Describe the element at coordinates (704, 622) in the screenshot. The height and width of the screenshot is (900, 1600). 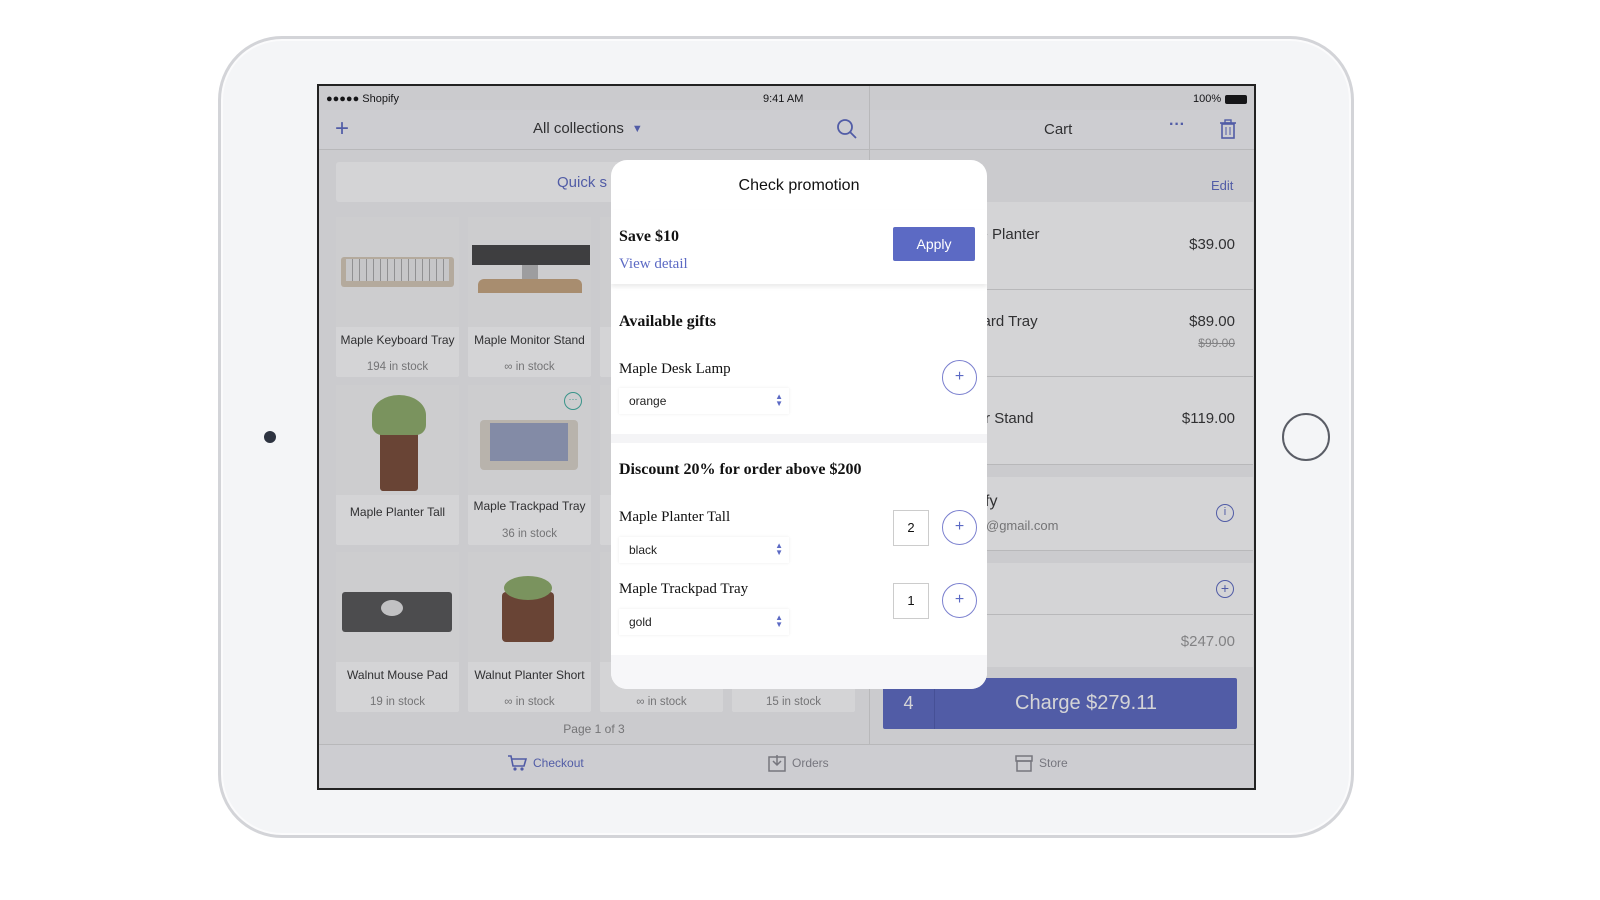
I see `discount-variant-select: gold ▲ ▼` at that location.